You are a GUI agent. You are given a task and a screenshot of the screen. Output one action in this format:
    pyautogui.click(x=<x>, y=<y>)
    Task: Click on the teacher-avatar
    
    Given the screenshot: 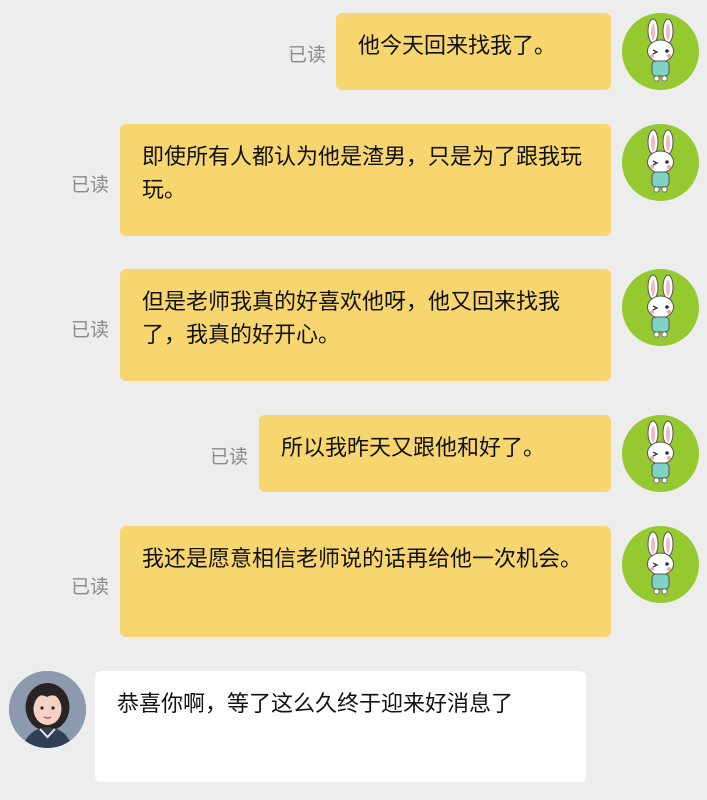 What is the action you would take?
    pyautogui.click(x=47, y=709)
    